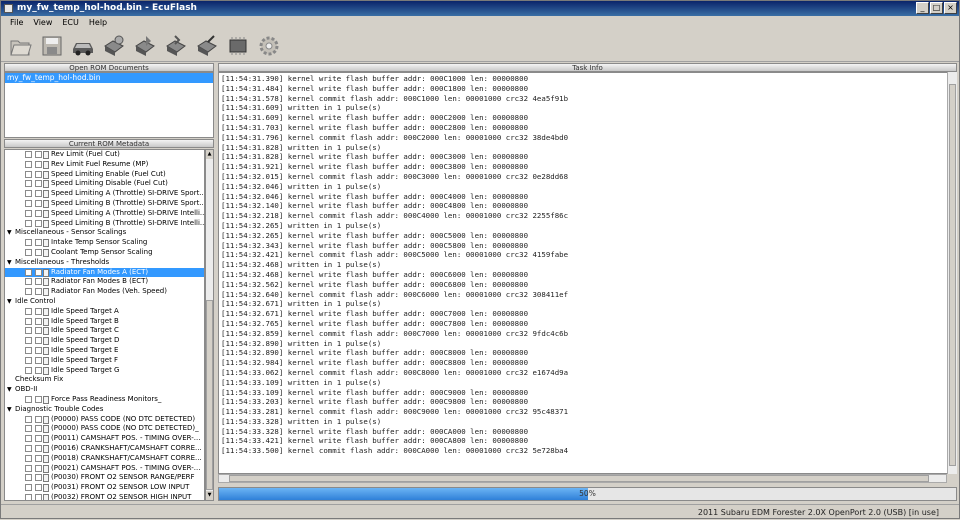  Describe the element at coordinates (104, 155) in the screenshot. I see `tree-item: Rev Limit (Fuel Cut)` at that location.